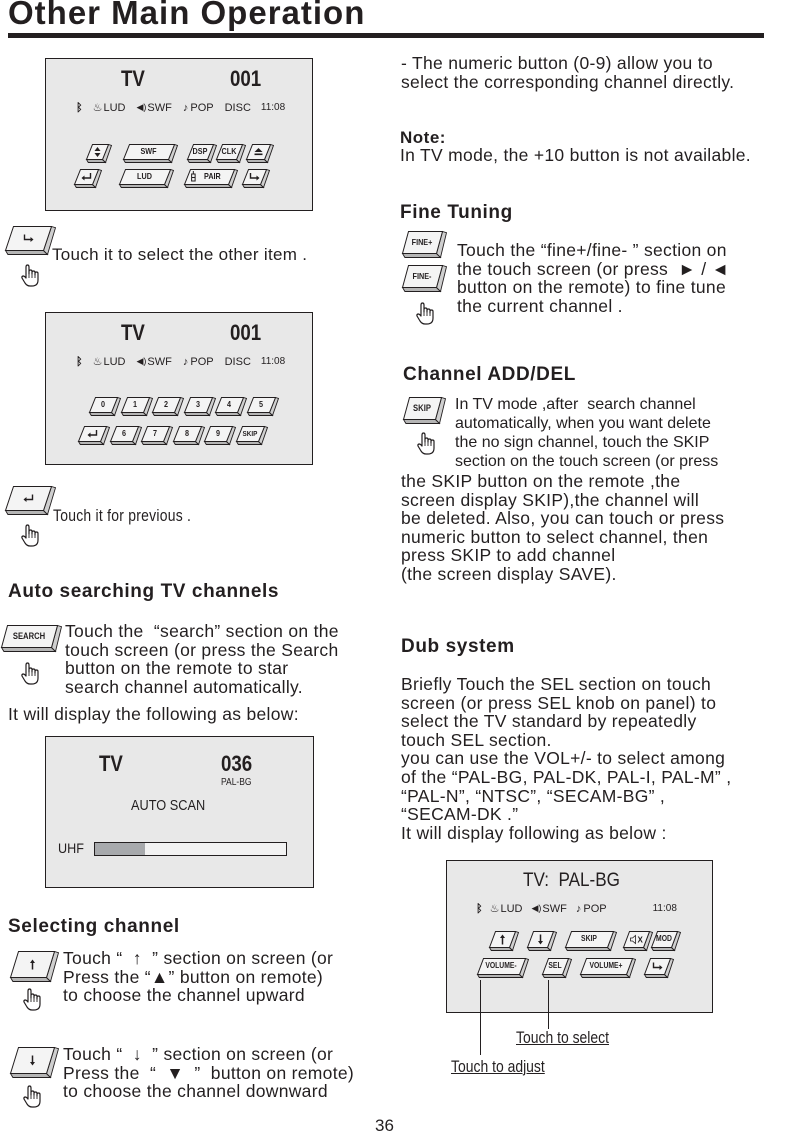 This screenshot has height=1136, width=788. I want to click on dsp-button-label: DSP, so click(200, 151).